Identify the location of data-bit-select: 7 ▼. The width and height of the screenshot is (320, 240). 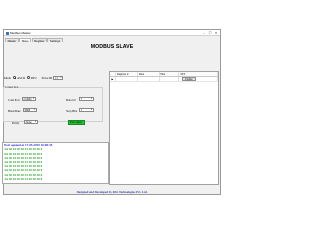
(86, 99).